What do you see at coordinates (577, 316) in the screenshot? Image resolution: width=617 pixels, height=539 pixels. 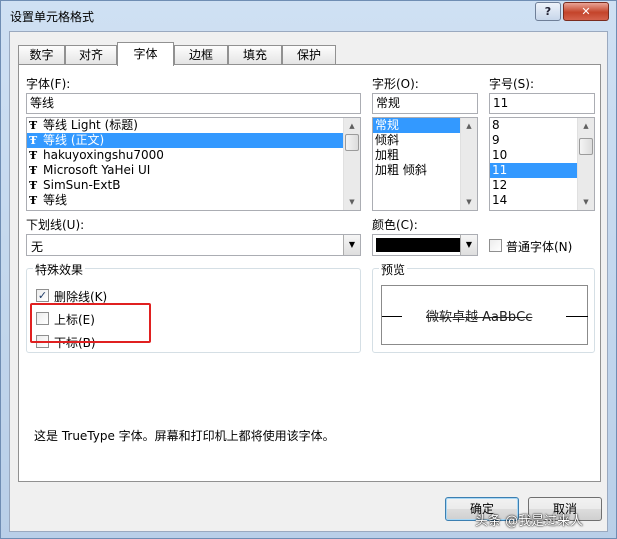 I see `preview-baseline-right` at bounding box center [577, 316].